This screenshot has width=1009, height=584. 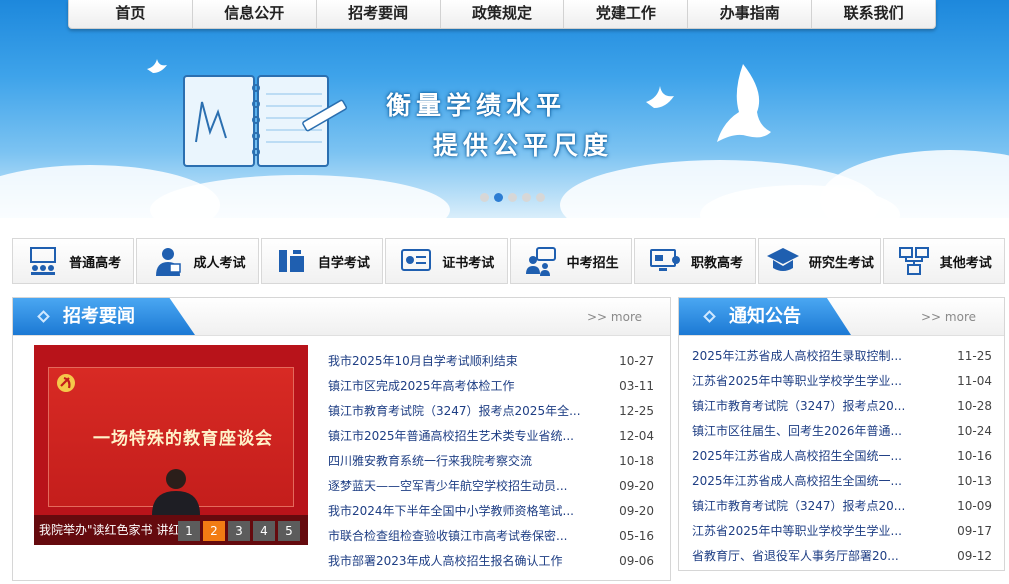 I want to click on notice-item: 镇江市教育考试院（3247）报考点20... 10-09, so click(x=842, y=505).